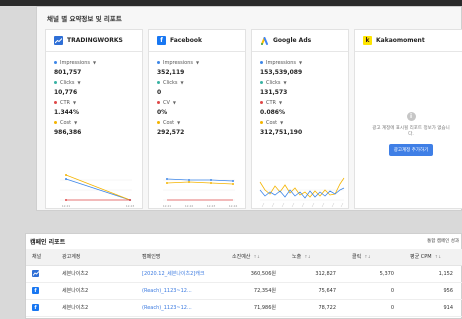 Image resolution: width=462 pixels, height=319 pixels. I want to click on channel-header: f Facebook, so click(197, 41).